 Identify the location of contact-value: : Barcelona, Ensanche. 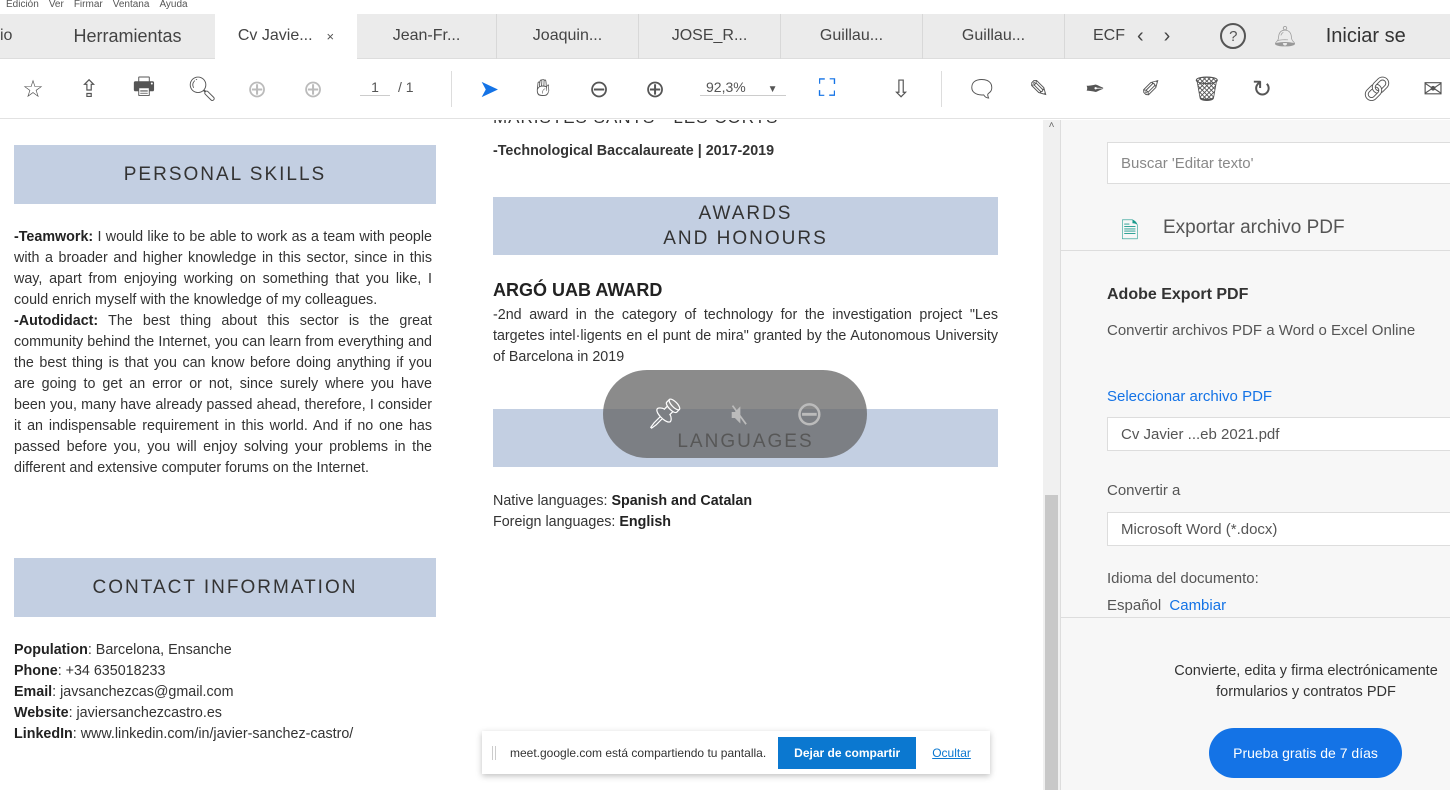
(159, 650).